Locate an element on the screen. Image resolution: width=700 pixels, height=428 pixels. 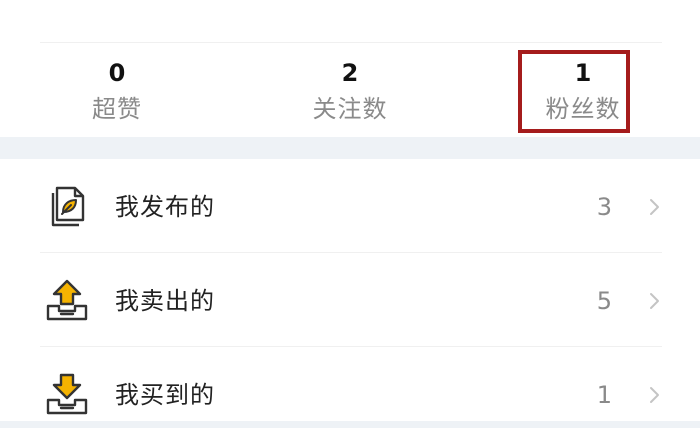
menu-item-label: 我发布的 is located at coordinates (165, 207).